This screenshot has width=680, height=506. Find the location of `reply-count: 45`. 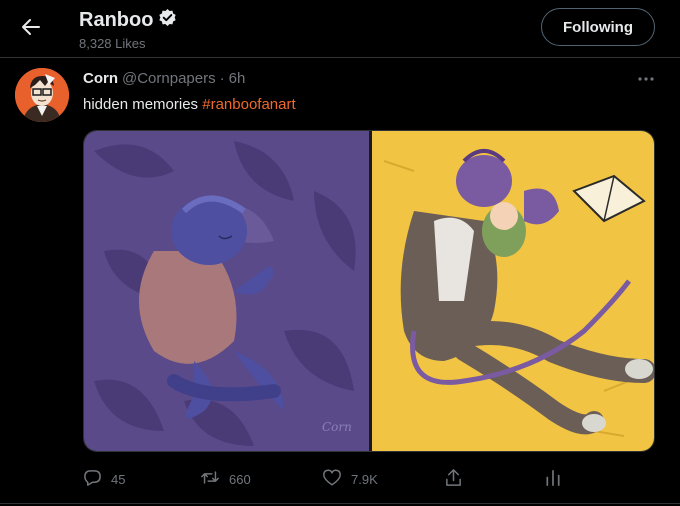

reply-count: 45 is located at coordinates (118, 479).